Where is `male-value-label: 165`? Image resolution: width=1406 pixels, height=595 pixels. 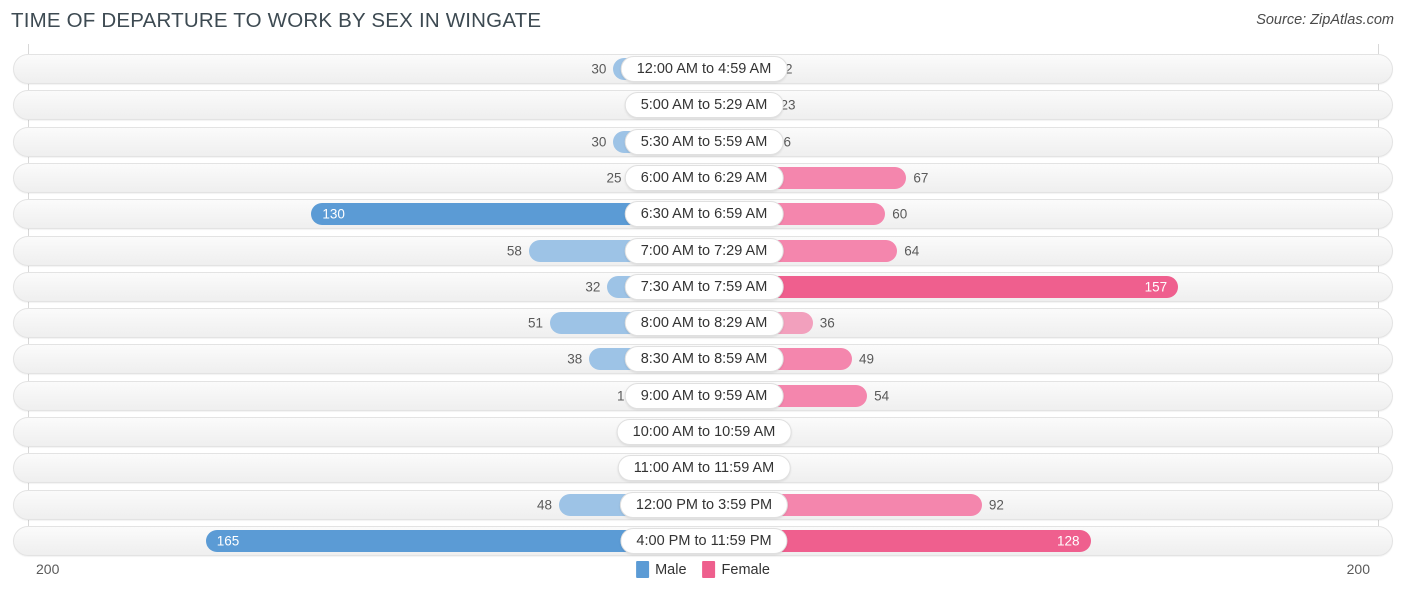
male-value-label: 165 is located at coordinates (228, 541).